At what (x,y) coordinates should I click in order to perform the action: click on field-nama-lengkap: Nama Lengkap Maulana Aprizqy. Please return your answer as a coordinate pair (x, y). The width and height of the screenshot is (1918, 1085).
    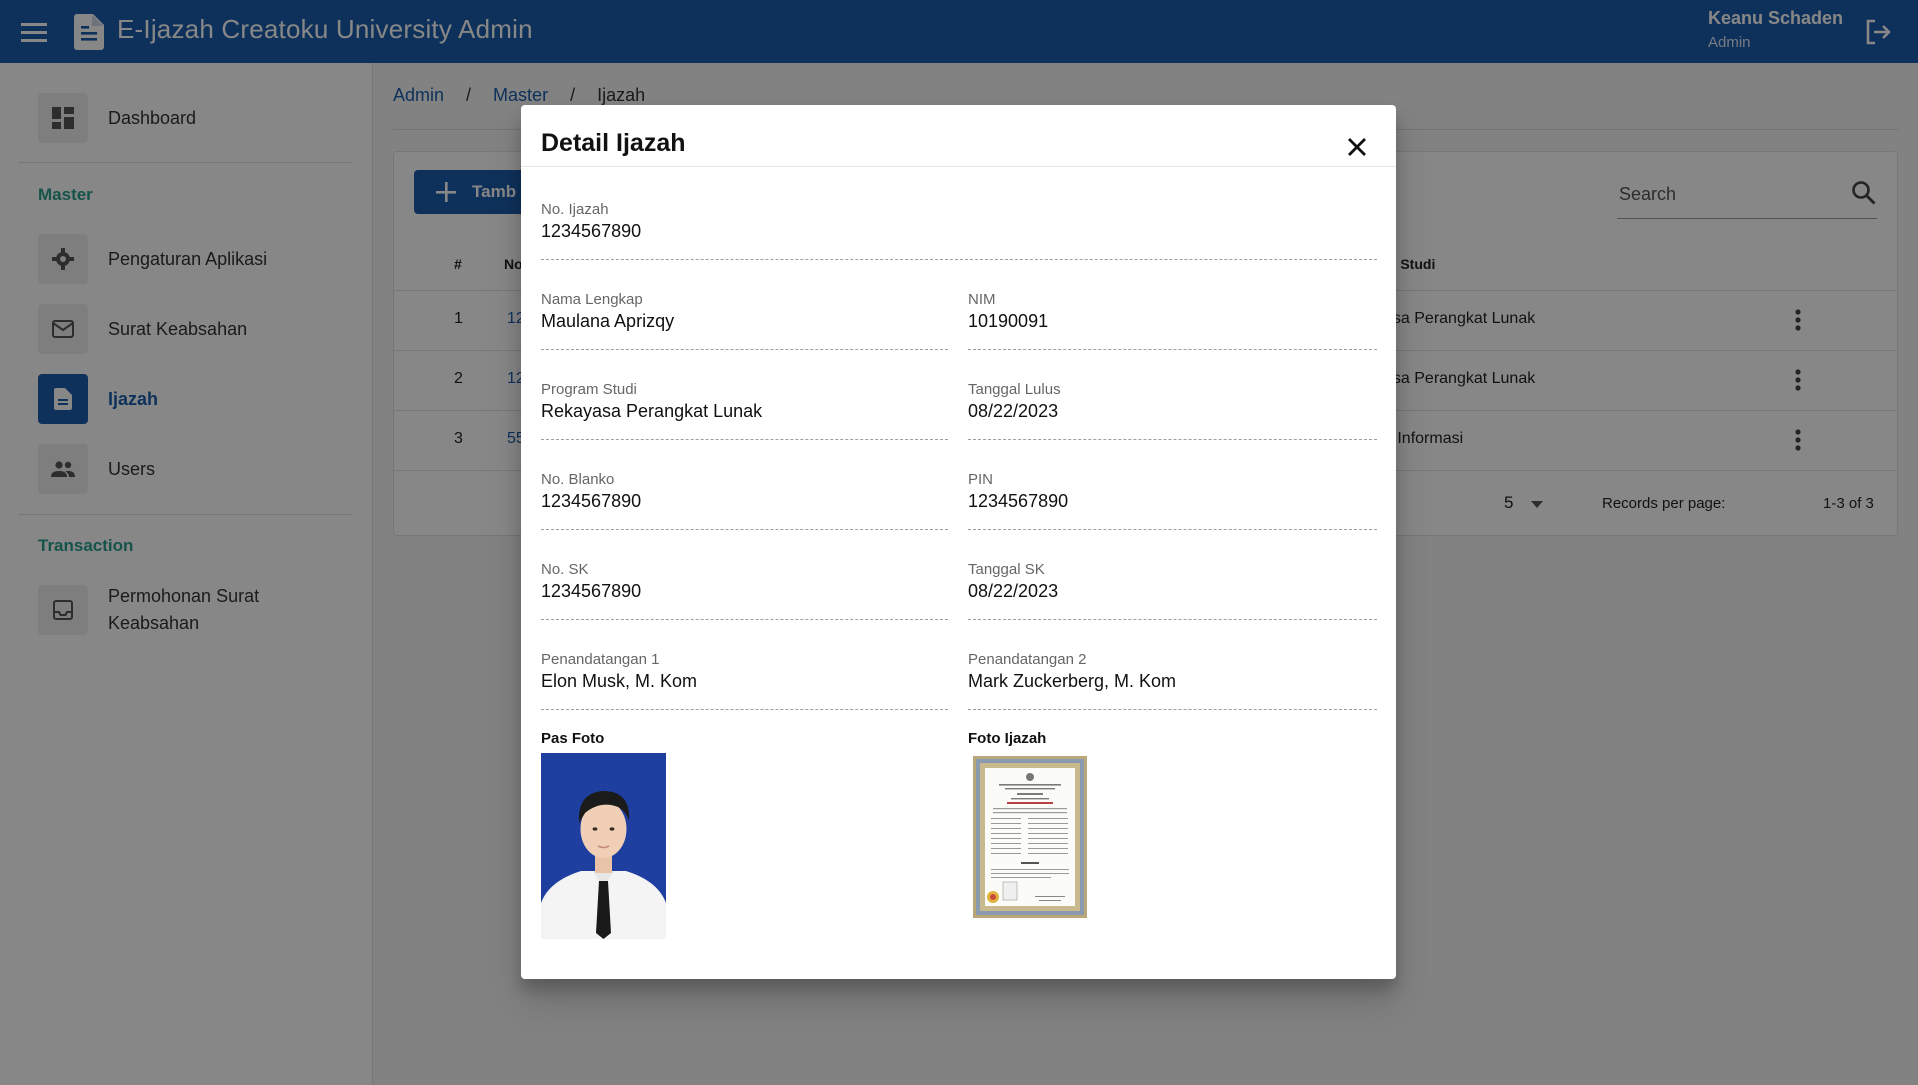
    Looking at the image, I should click on (744, 320).